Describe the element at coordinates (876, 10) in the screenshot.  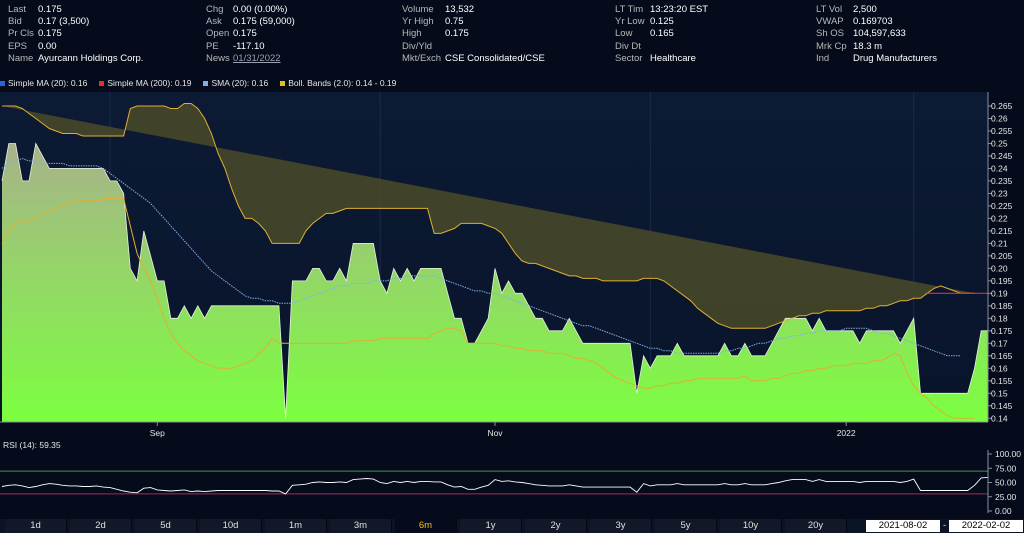
I see `quote-field: LT Vol 2,500` at that location.